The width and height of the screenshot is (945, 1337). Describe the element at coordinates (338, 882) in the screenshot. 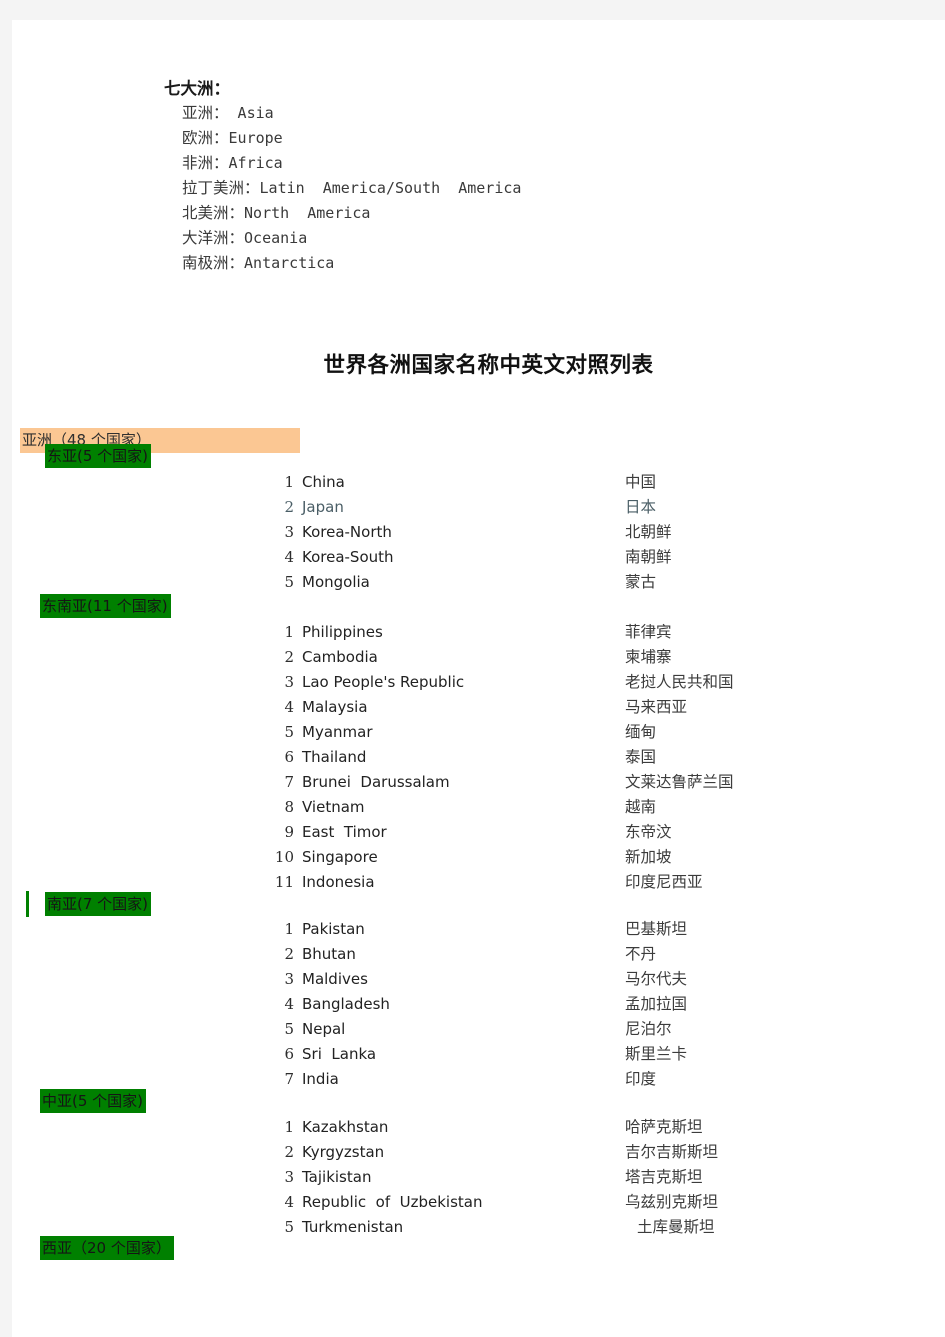

I see `country-name-en: Indonesia` at that location.